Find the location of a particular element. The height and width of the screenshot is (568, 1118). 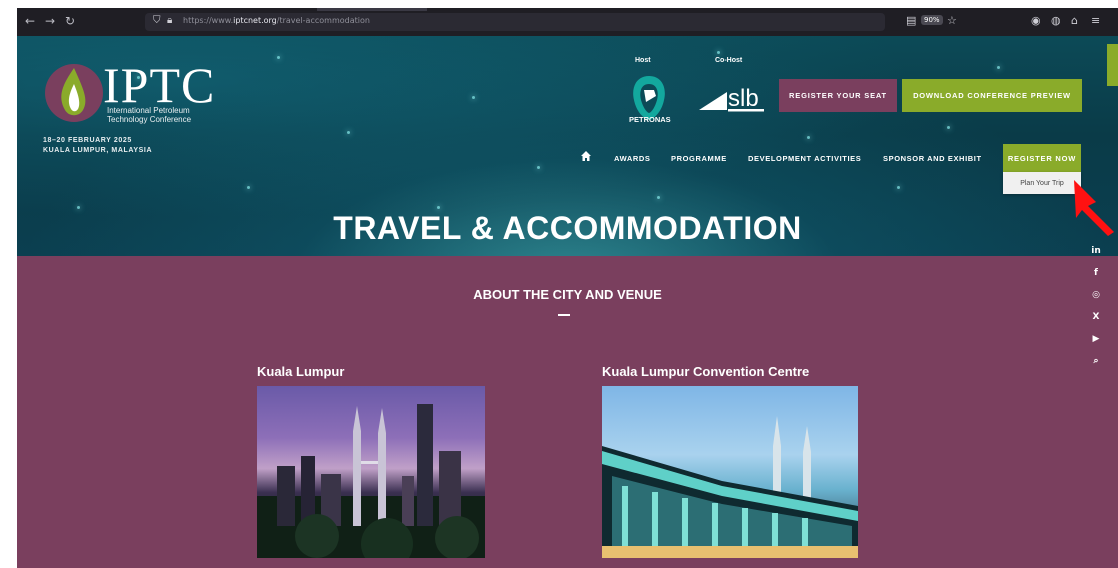

forward-icon: → is located at coordinates (50, 21).